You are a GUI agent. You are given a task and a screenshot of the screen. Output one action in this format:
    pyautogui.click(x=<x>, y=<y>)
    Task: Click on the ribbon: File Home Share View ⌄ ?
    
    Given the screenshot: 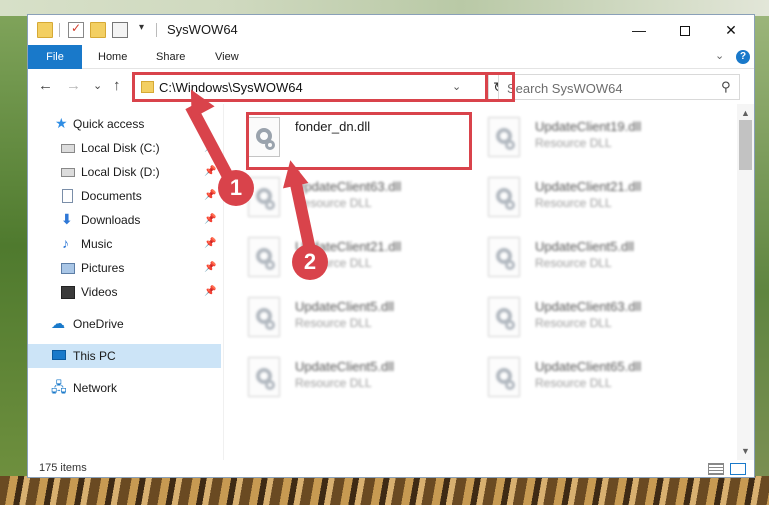 What is the action you would take?
    pyautogui.click(x=391, y=57)
    